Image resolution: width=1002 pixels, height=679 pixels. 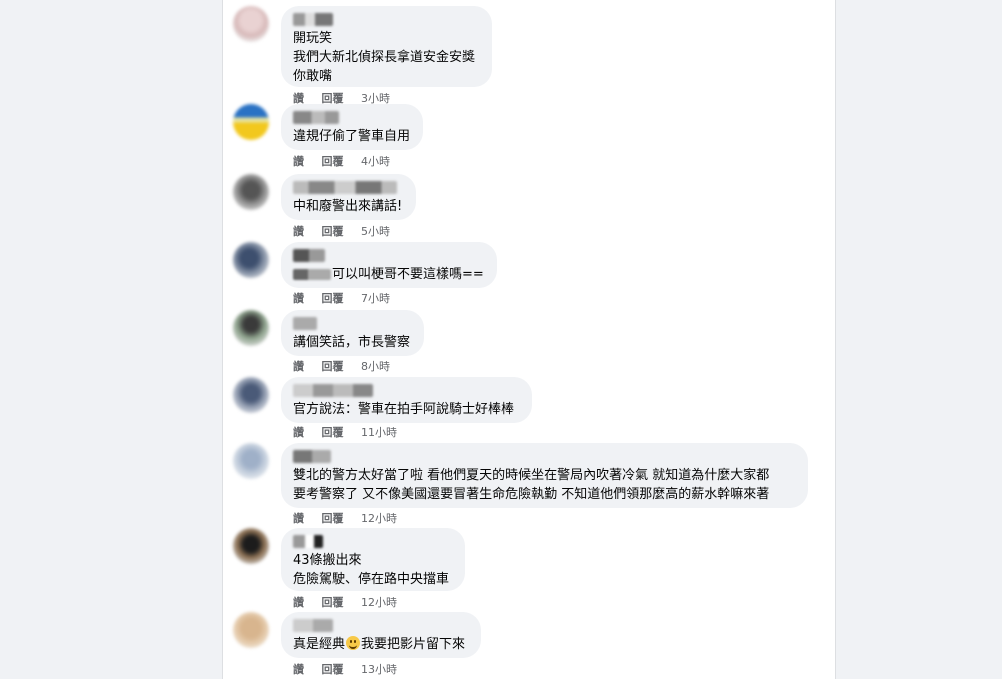 What do you see at coordinates (352, 333) in the screenshot?
I see `comment-bubble: 講個笑話，市長警察` at bounding box center [352, 333].